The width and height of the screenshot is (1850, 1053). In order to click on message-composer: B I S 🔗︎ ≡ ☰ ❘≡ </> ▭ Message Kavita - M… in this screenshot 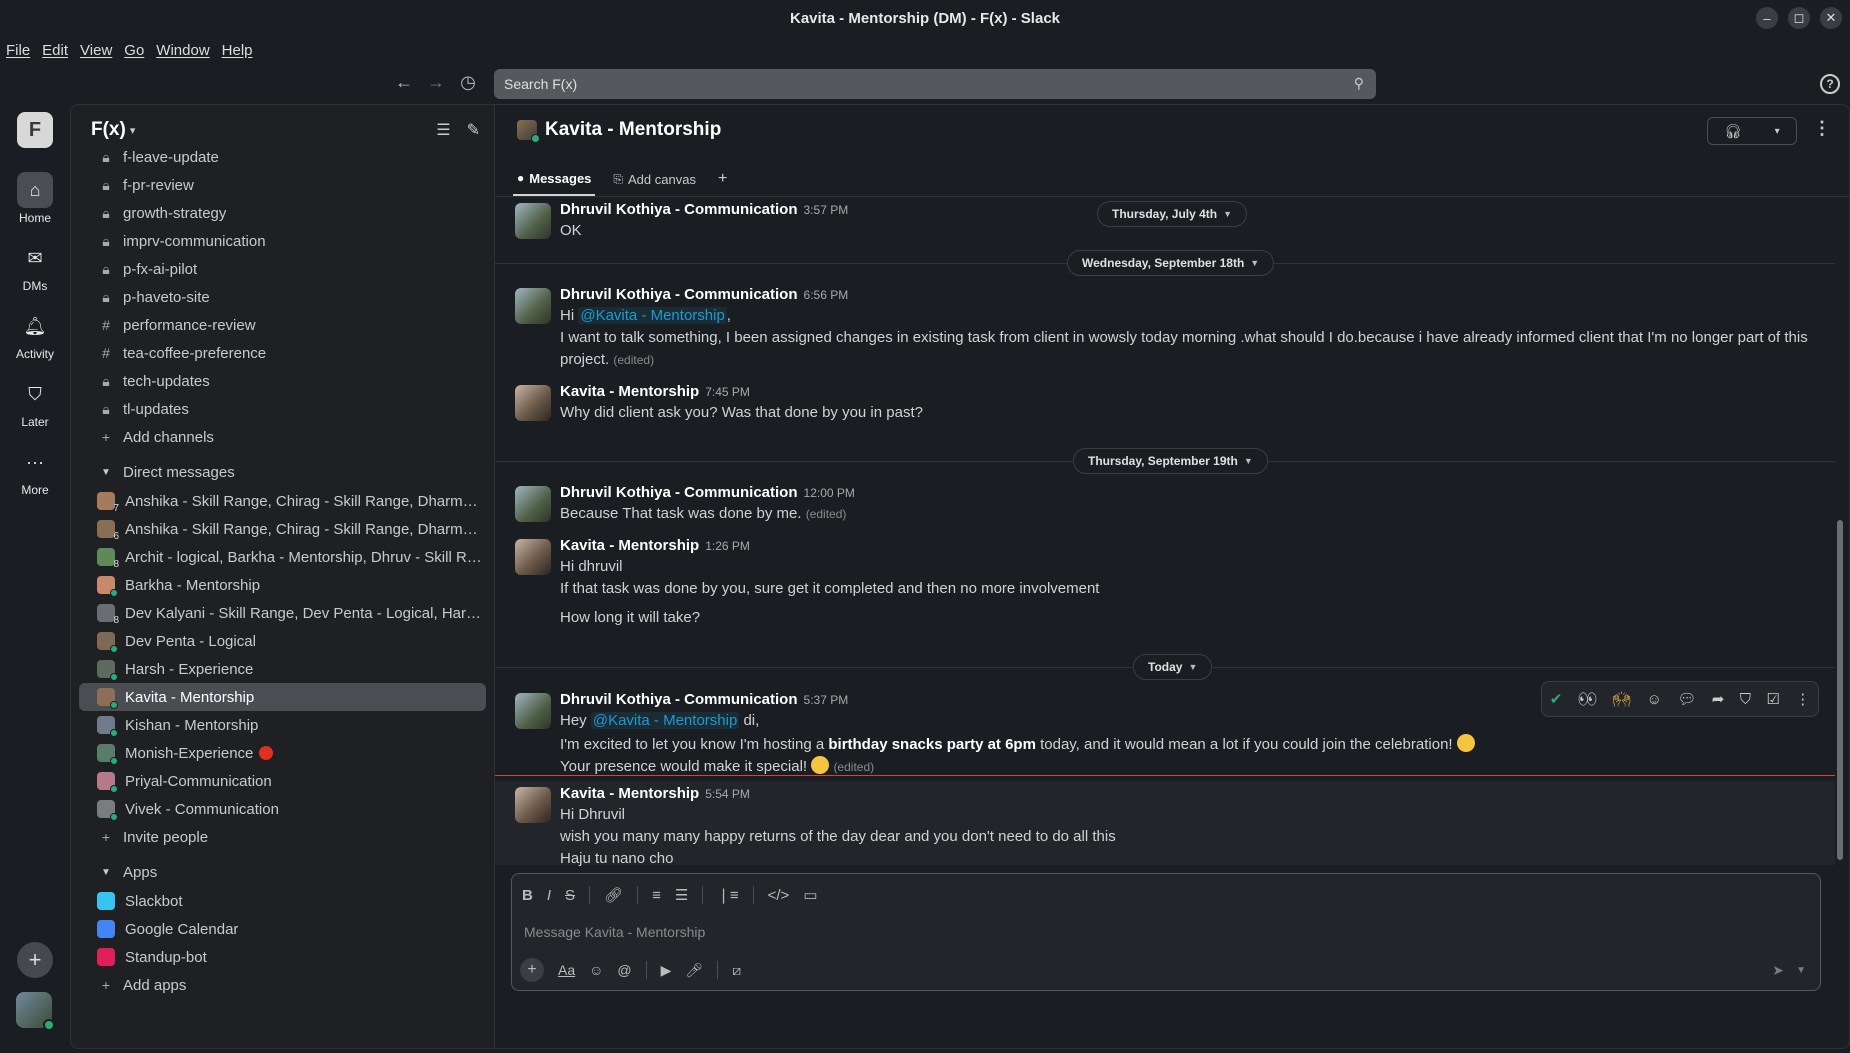, I will do `click(1166, 932)`.